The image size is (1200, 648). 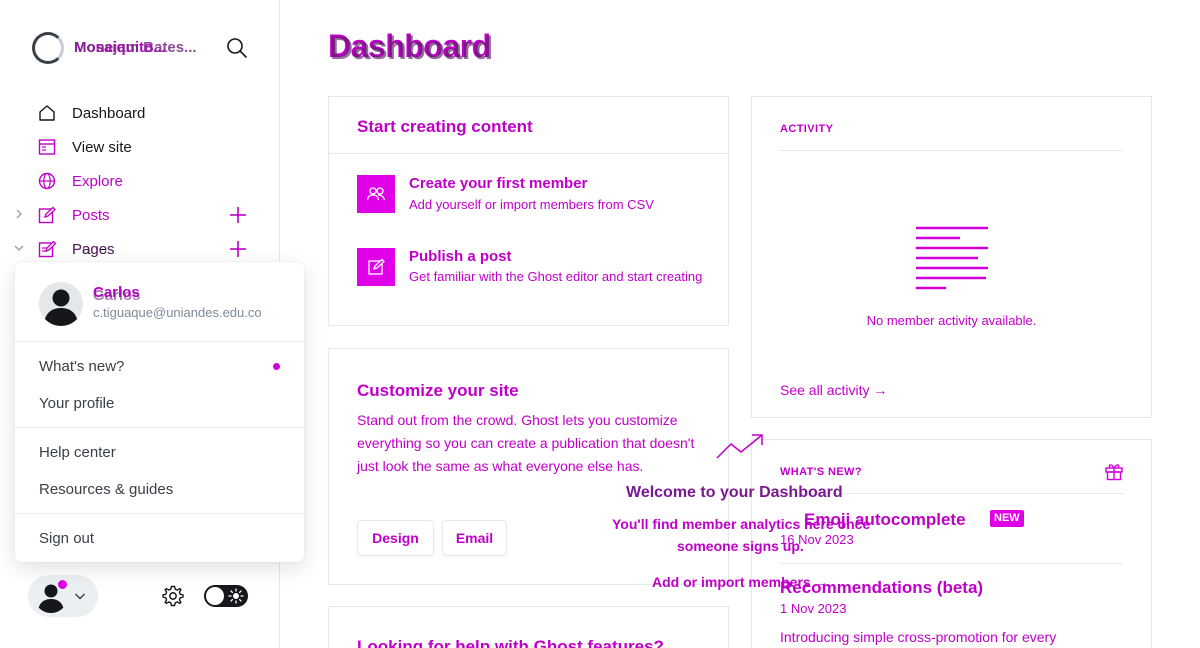 I want to click on page-title: Dashboard Dashboard, so click(x=410, y=47).